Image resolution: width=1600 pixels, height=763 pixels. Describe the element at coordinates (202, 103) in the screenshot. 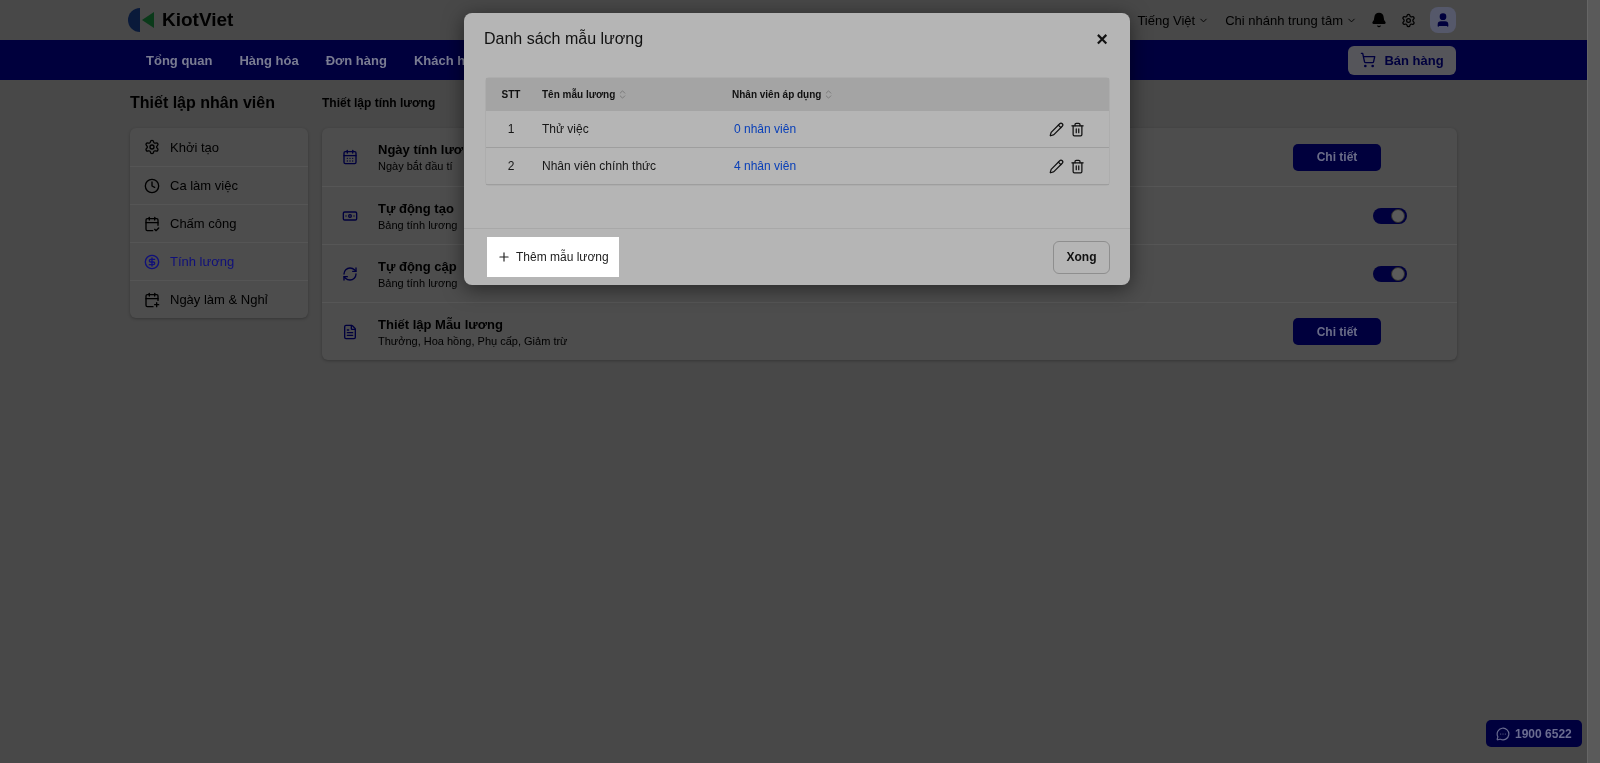

I see `sidebar-title: Thiết lập nhân viên` at that location.